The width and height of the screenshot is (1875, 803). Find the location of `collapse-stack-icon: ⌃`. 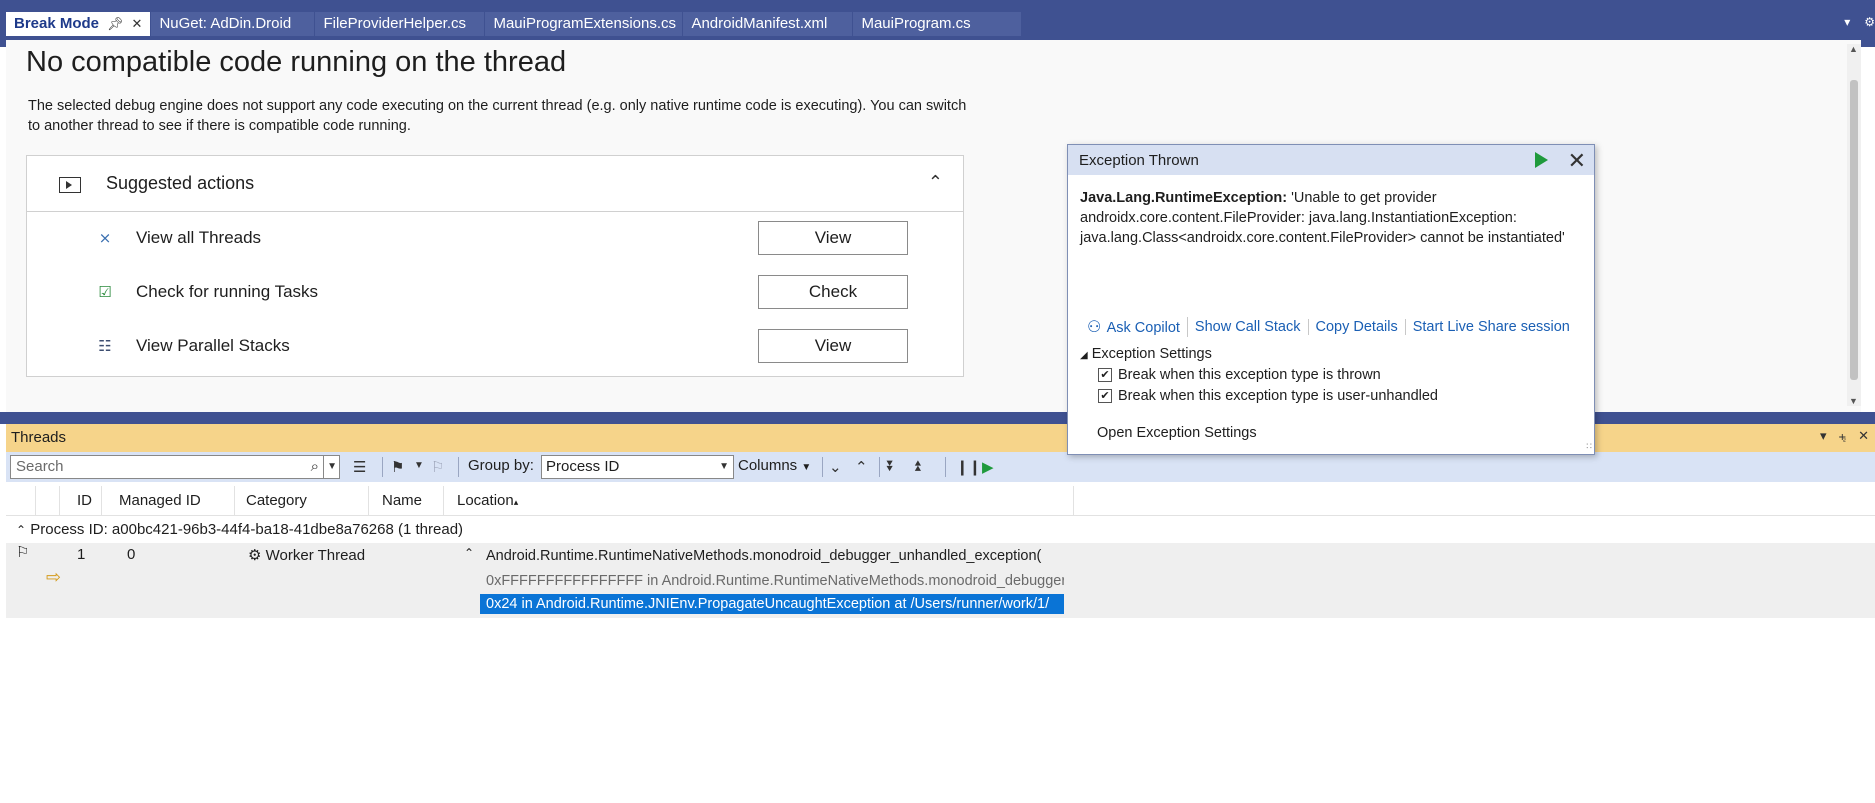

collapse-stack-icon: ⌃ is located at coordinates (469, 553).